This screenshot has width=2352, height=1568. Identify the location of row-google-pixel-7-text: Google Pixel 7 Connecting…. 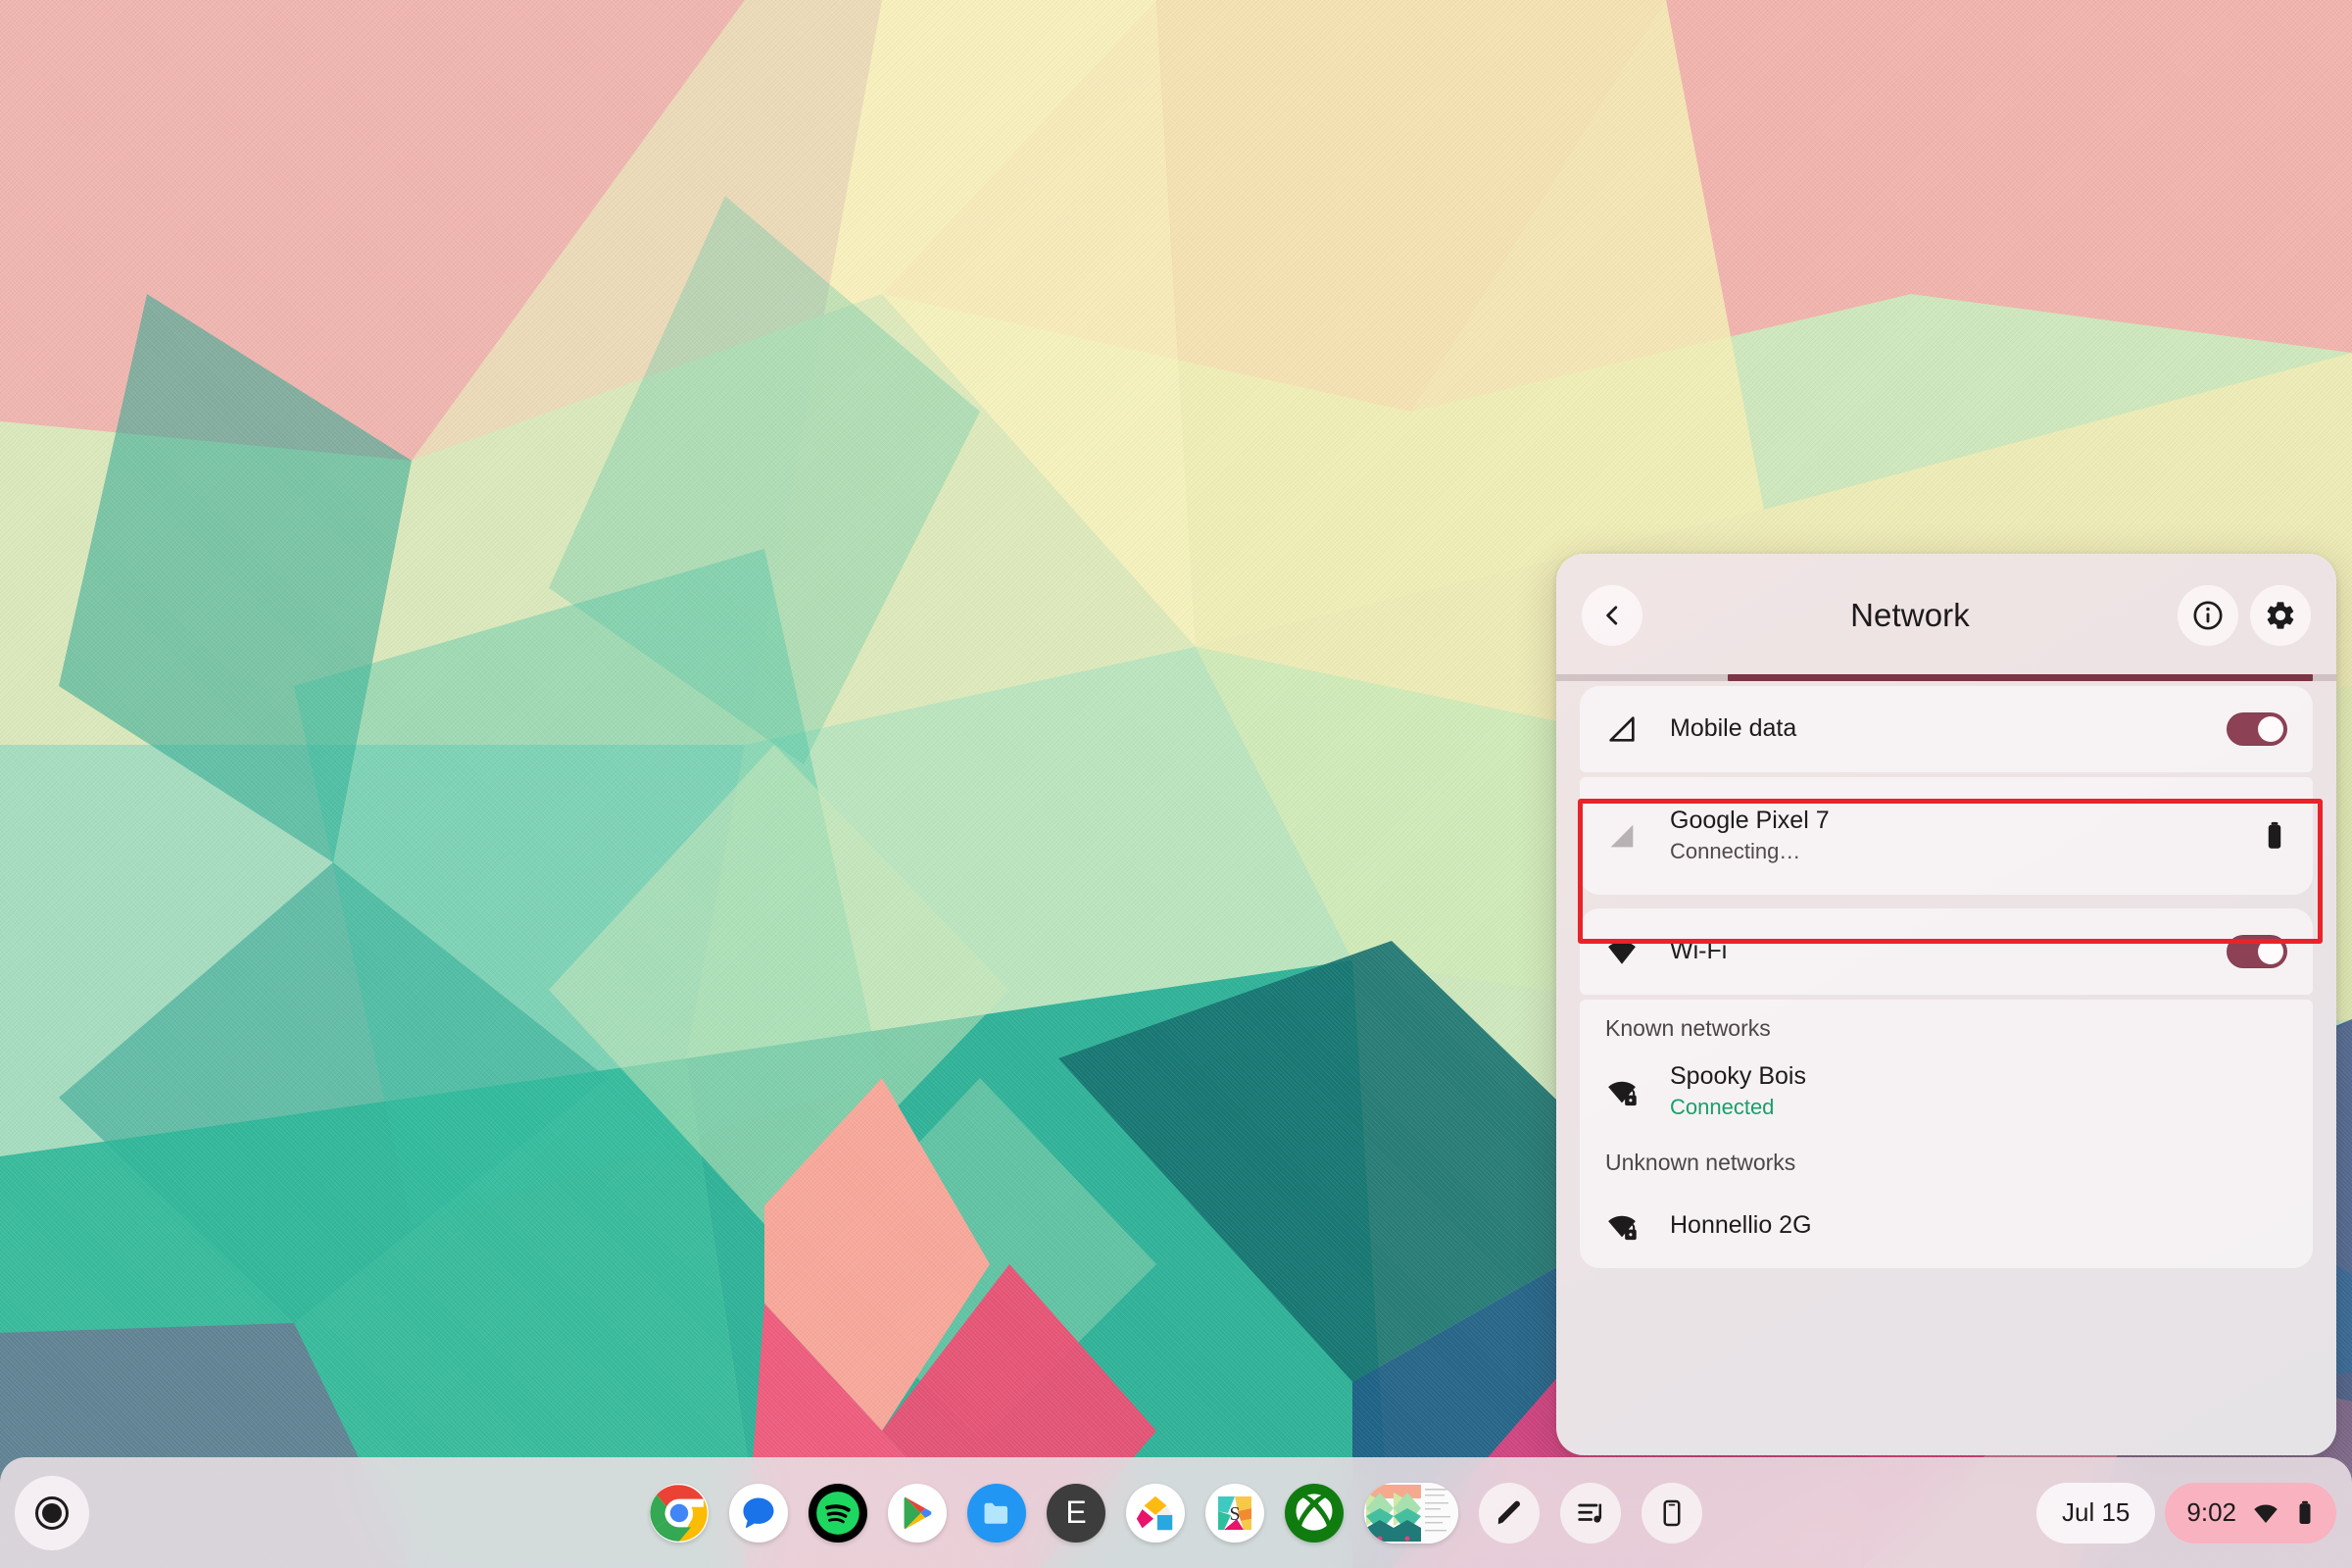
(1956, 836).